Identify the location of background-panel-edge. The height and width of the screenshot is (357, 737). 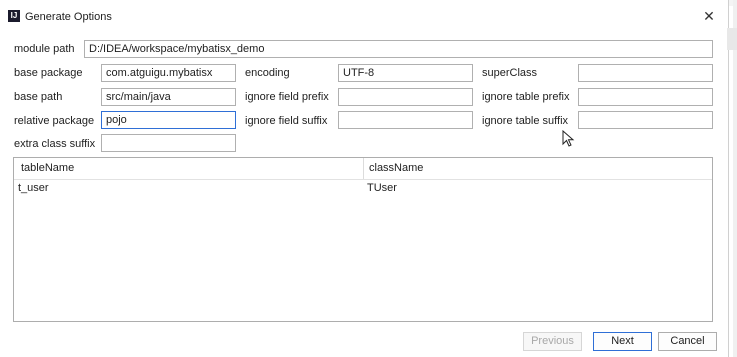
(732, 39).